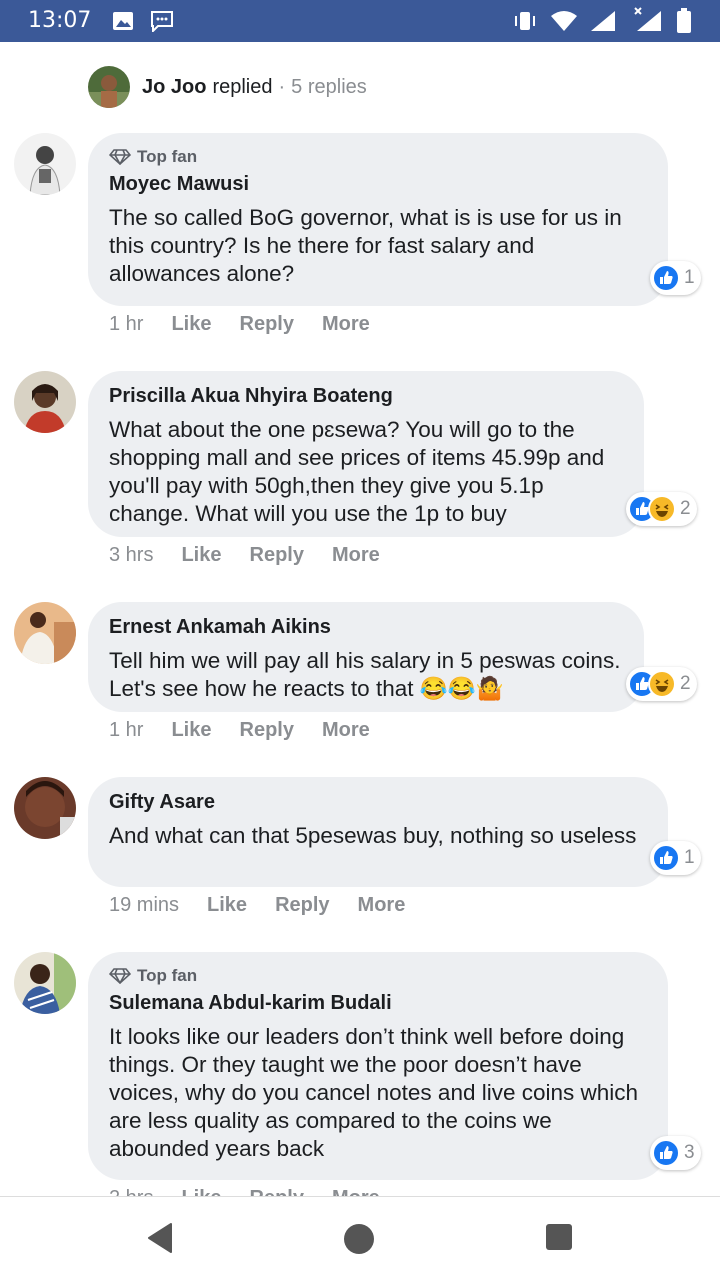  What do you see at coordinates (123, 23) in the screenshot?
I see `image-notification-icon` at bounding box center [123, 23].